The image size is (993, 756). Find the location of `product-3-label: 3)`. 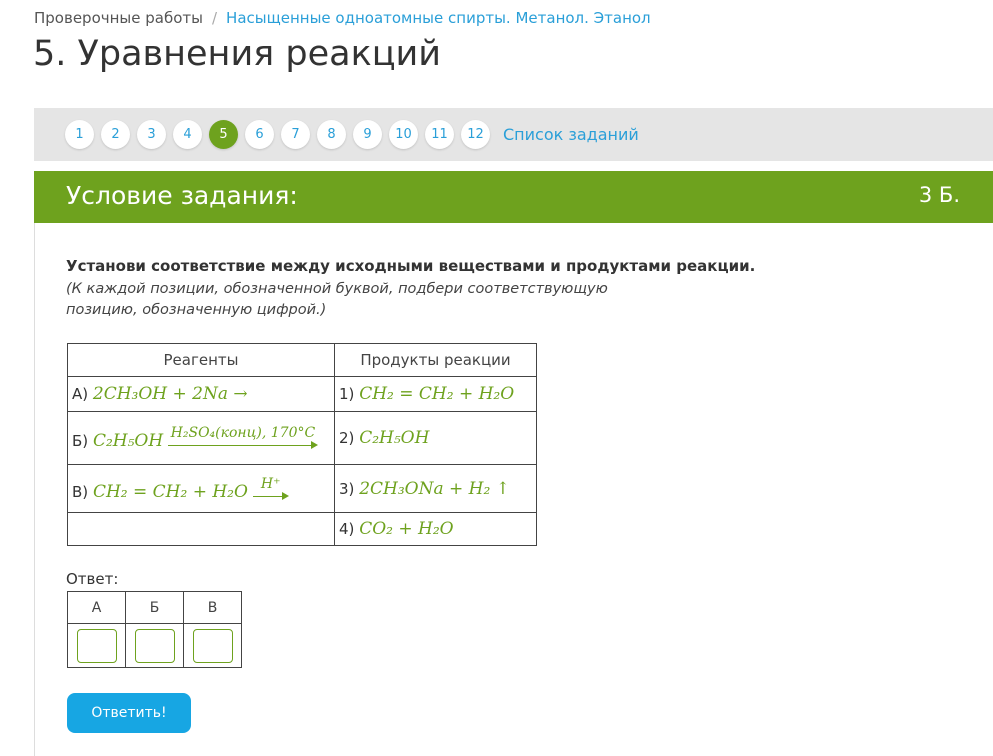

product-3-label: 3) is located at coordinates (347, 488).